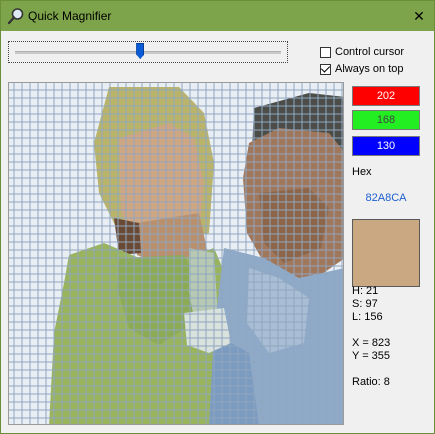  I want to click on zoom-slider-thumb, so click(140, 51).